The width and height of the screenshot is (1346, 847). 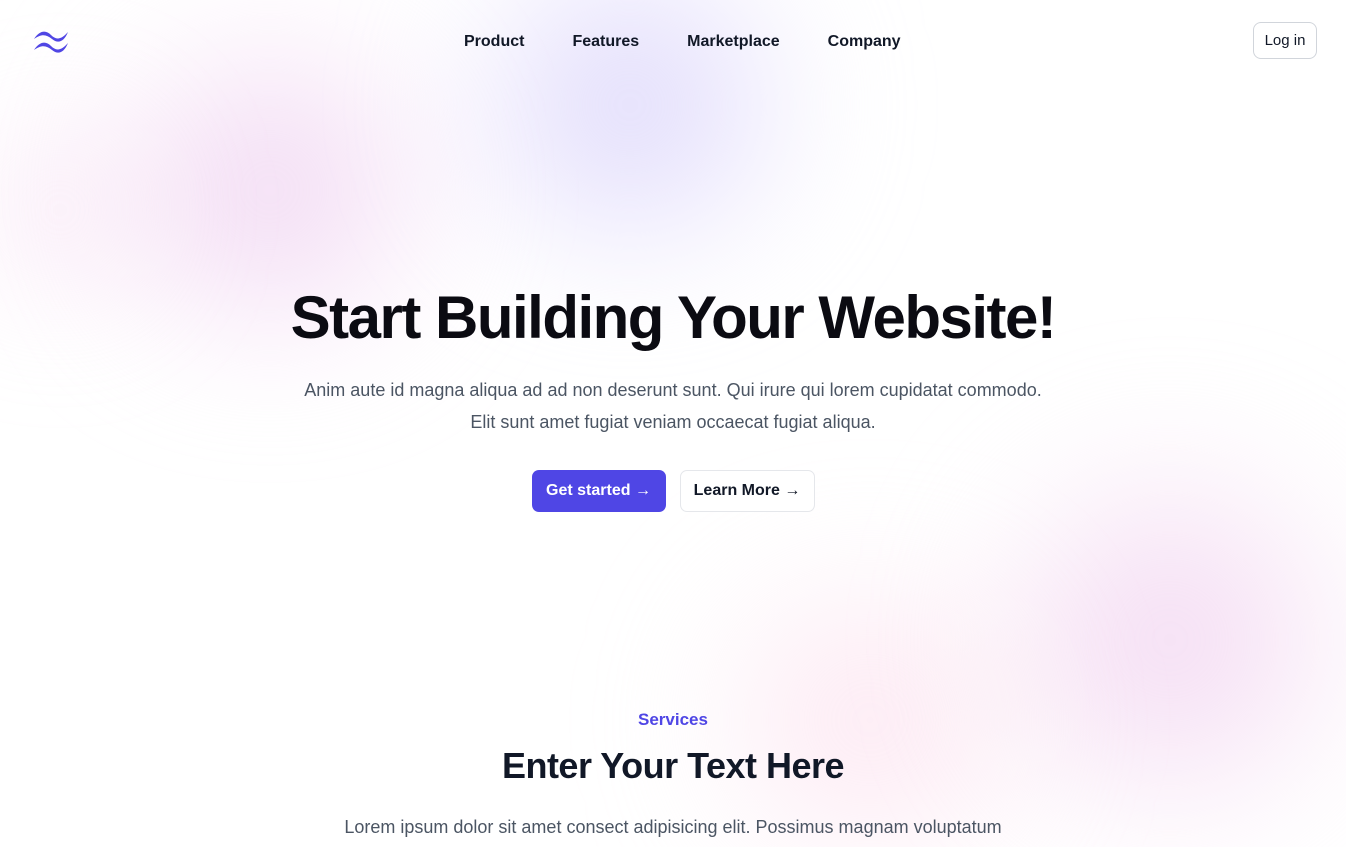 I want to click on services-eyebrow: Services, so click(x=673, y=719).